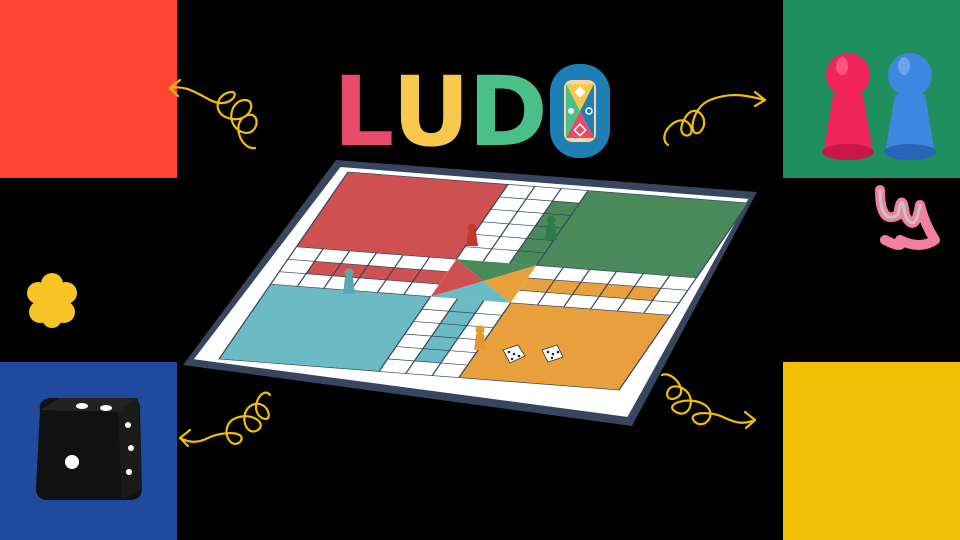  I want to click on pink-squiggle, so click(907, 217).